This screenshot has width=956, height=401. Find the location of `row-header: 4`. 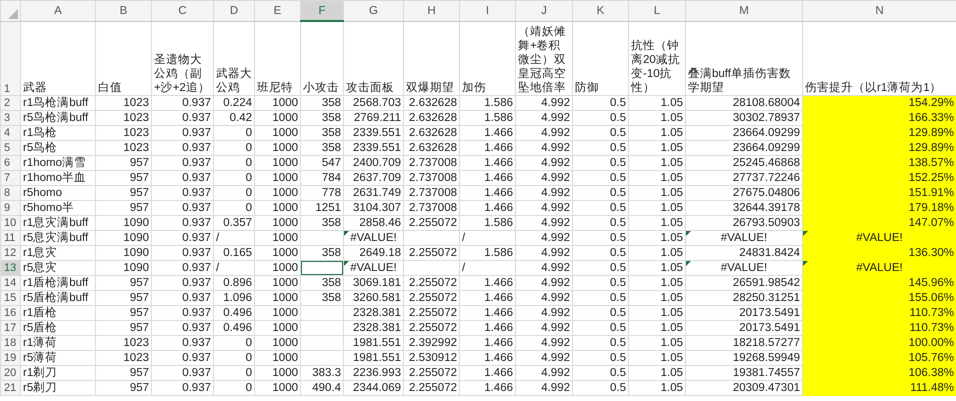

row-header: 4 is located at coordinates (10, 133).